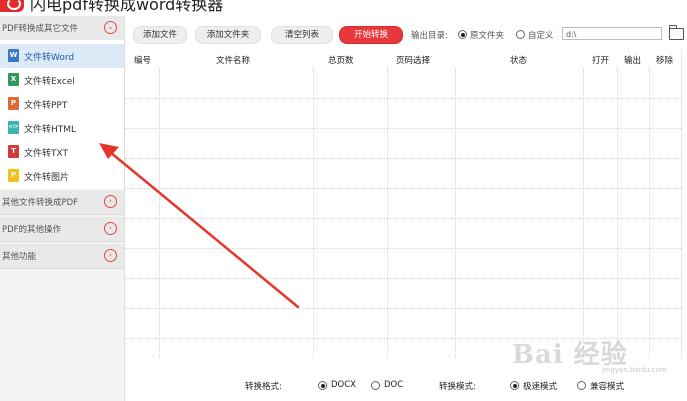 The height and width of the screenshot is (401, 687). I want to click on sidebar-group-label: PDF转换成其它文件, so click(40, 29).